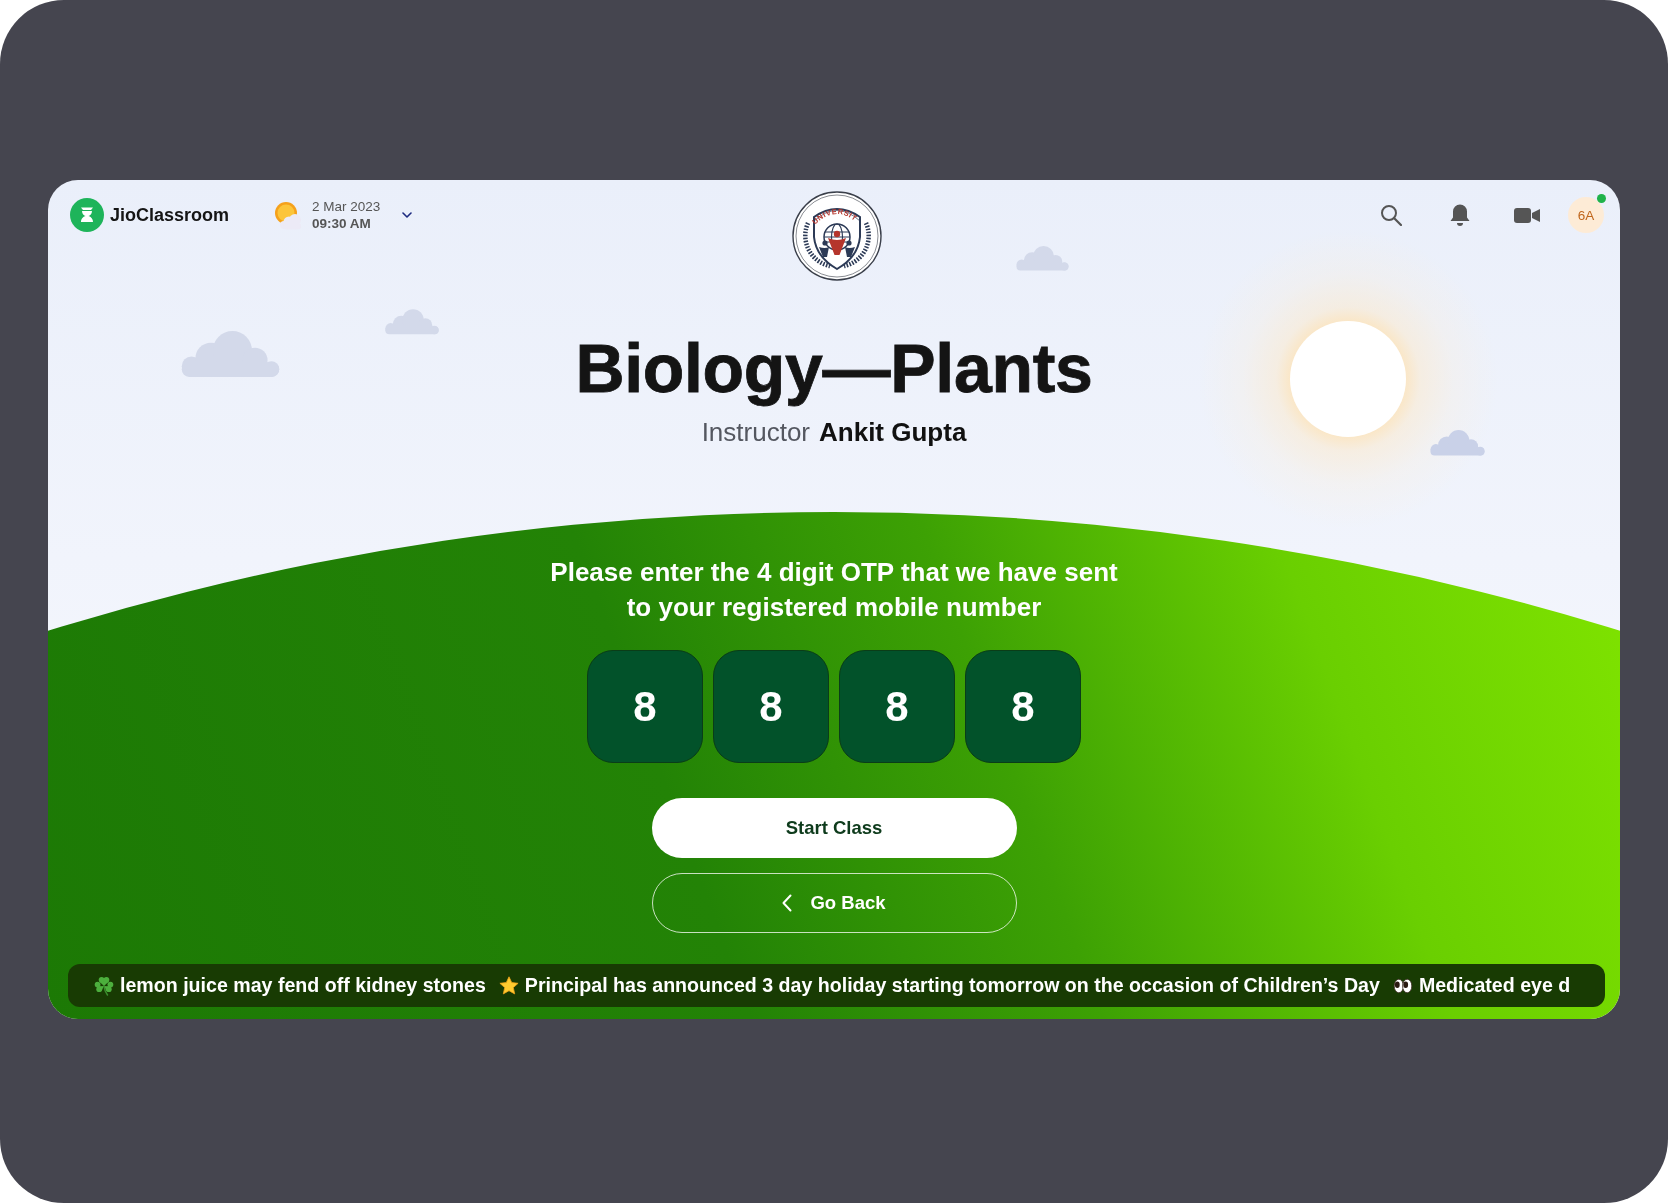 This screenshot has height=1203, width=1668. What do you see at coordinates (787, 903) in the screenshot?
I see `chevron-left-icon` at bounding box center [787, 903].